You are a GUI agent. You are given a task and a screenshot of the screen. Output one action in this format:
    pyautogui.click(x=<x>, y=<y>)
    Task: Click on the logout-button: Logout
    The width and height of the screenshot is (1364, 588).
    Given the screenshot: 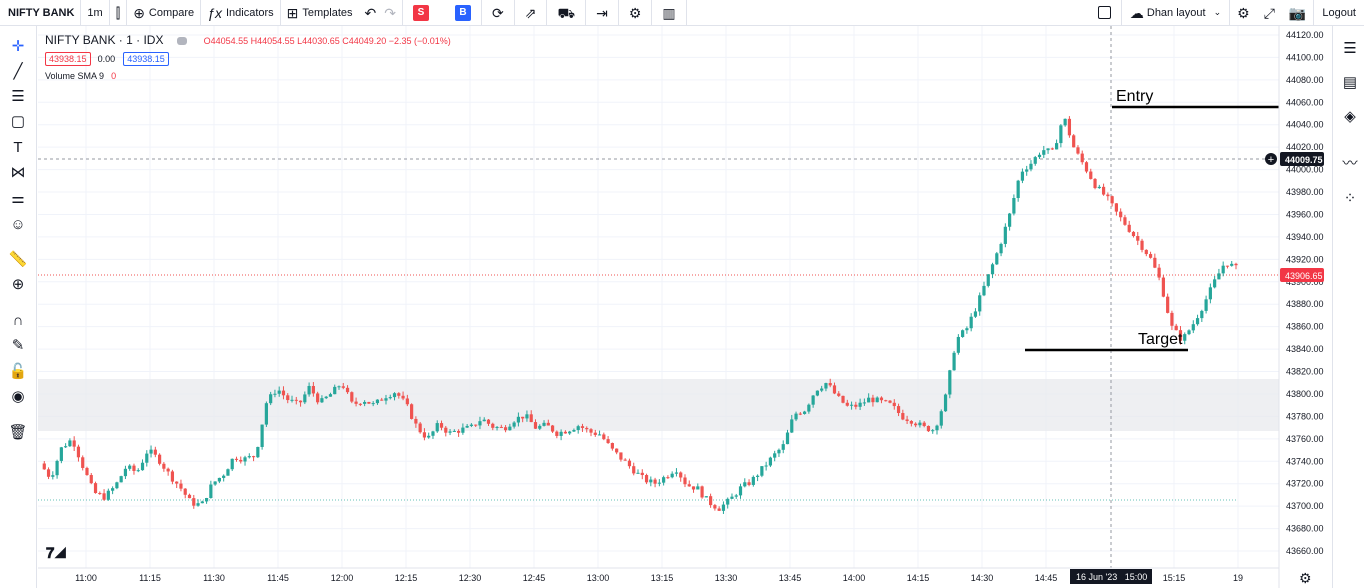 What is the action you would take?
    pyautogui.click(x=1339, y=13)
    